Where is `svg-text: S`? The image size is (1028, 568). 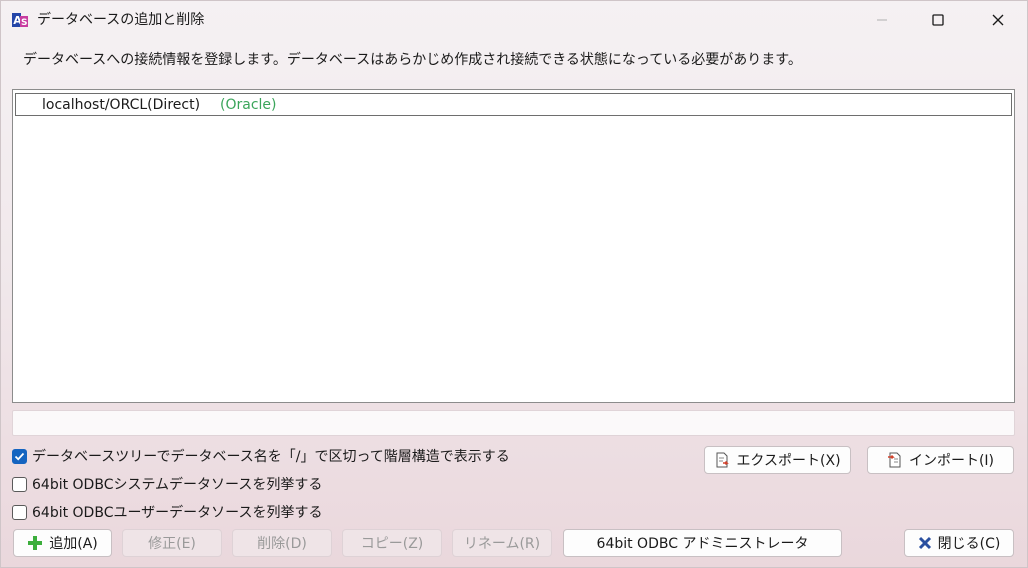 svg-text: S is located at coordinates (24, 23).